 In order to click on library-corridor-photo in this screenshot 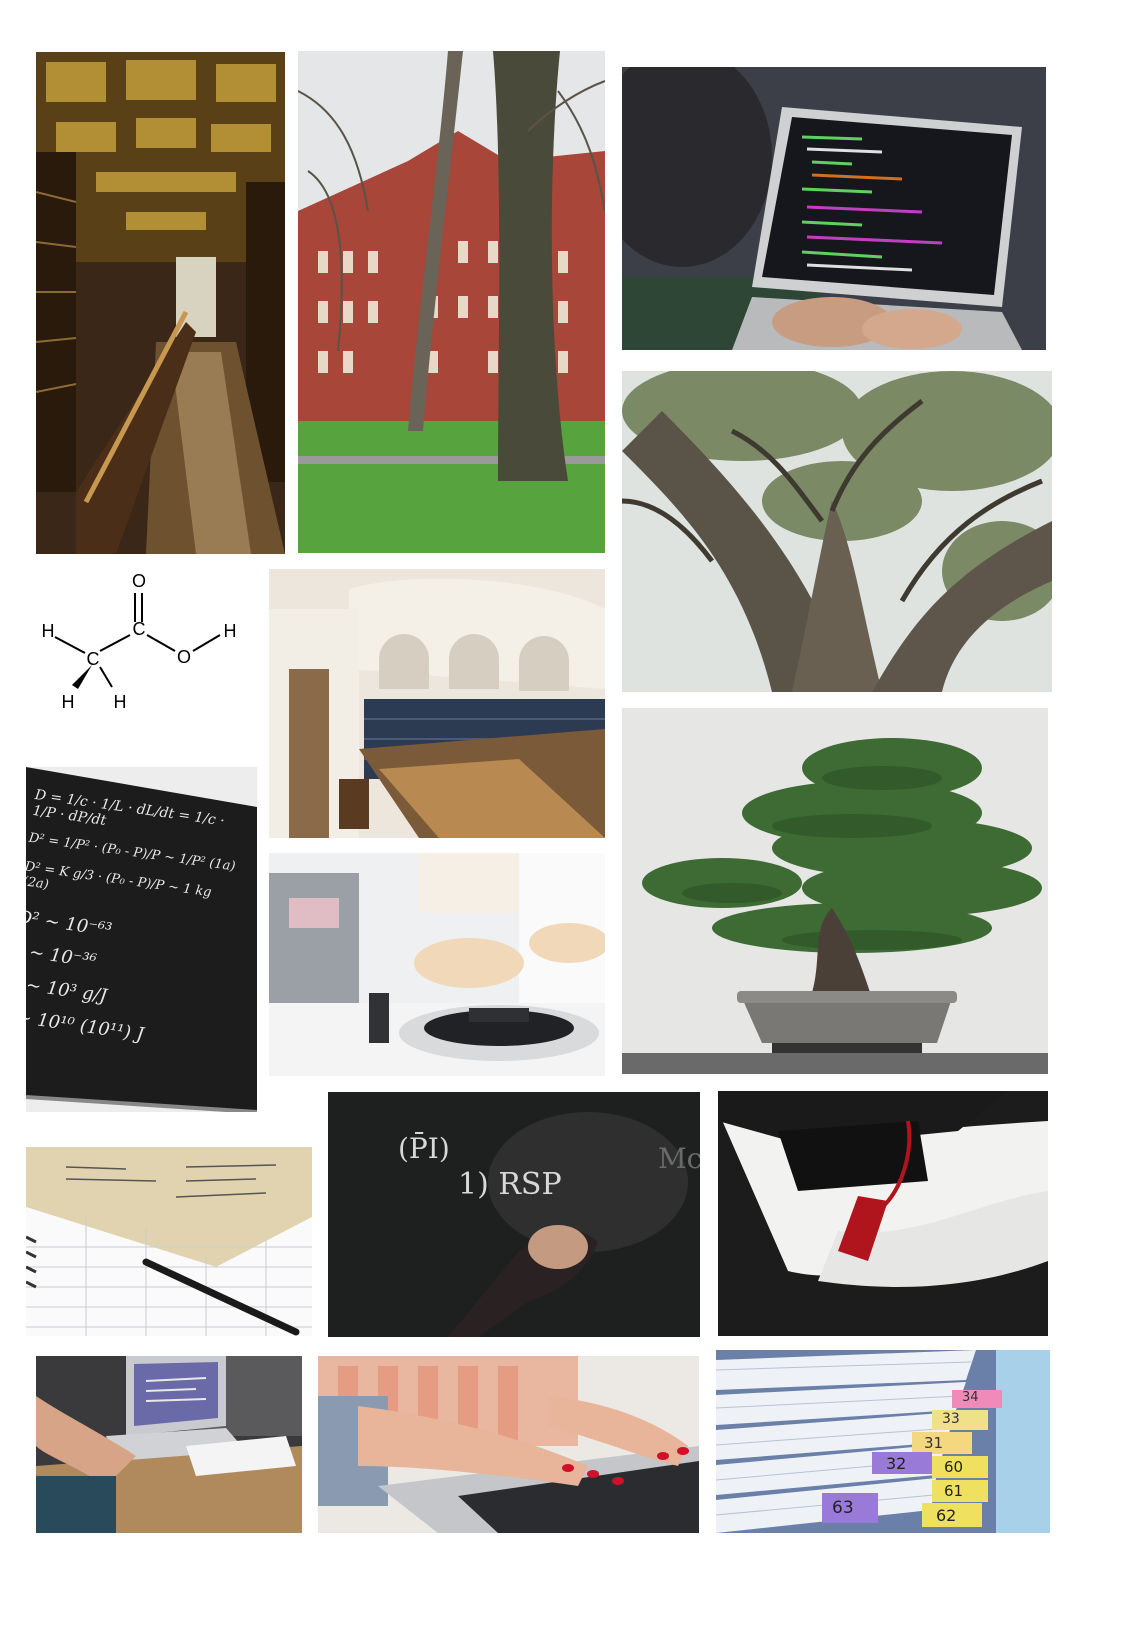, I will do `click(160, 303)`.